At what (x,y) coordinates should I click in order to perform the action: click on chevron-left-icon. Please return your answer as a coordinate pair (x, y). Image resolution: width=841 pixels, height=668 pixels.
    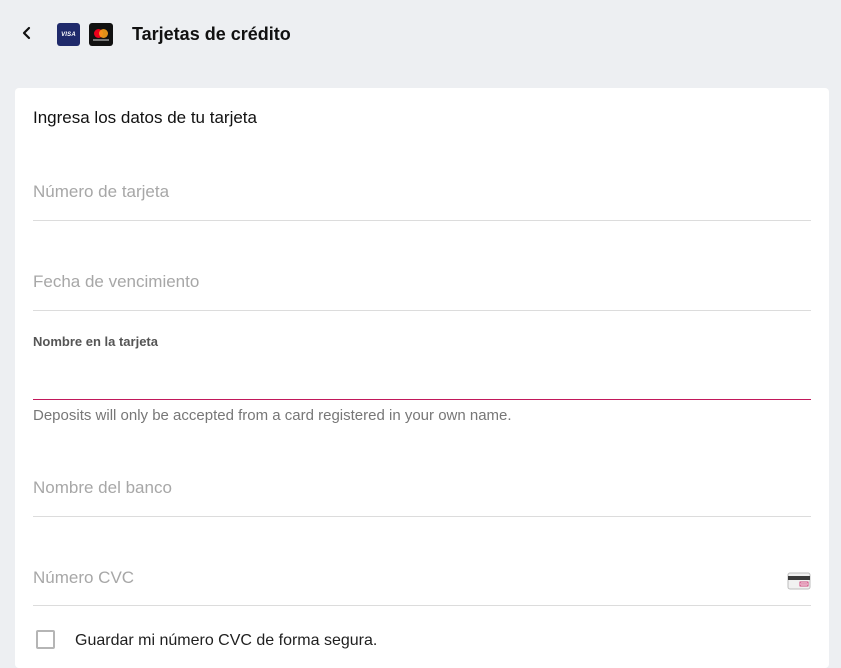
    Looking at the image, I should click on (26, 33).